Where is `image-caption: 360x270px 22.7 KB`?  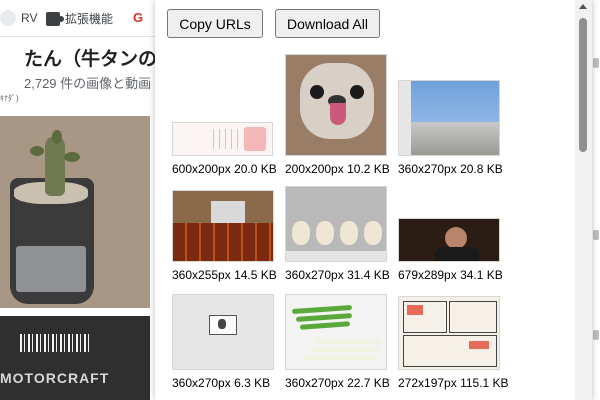
image-caption: 360x270px 22.7 KB is located at coordinates (337, 383).